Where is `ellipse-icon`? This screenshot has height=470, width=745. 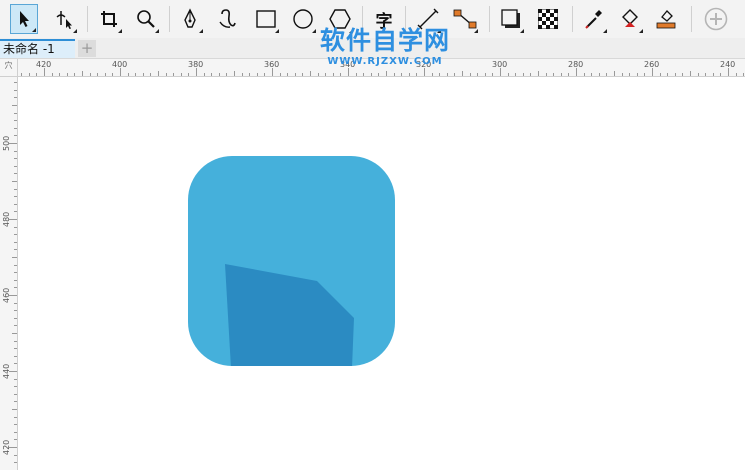 ellipse-icon is located at coordinates (303, 19).